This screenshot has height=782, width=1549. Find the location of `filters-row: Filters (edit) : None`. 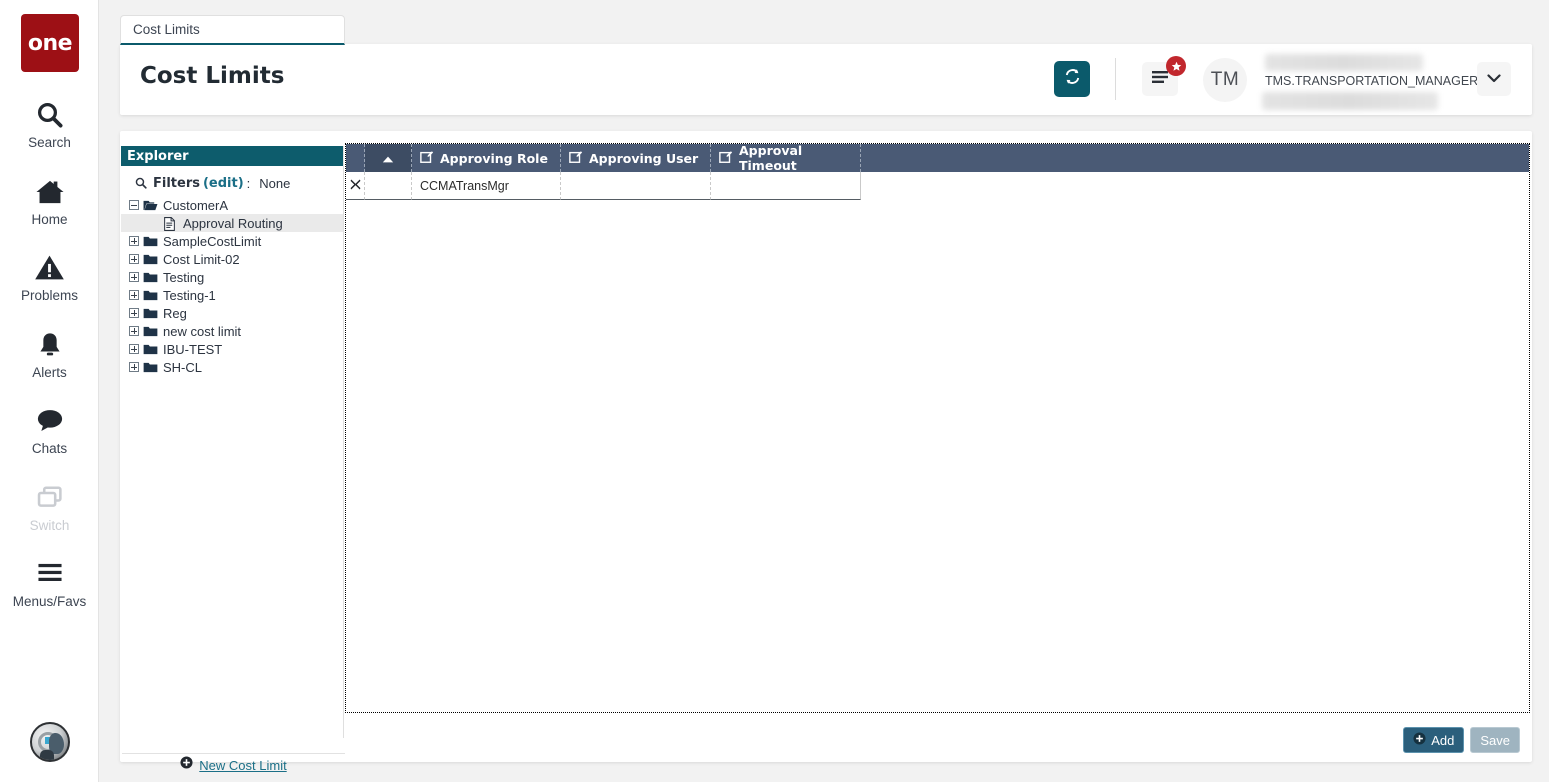

filters-row: Filters (edit) : None is located at coordinates (232, 183).